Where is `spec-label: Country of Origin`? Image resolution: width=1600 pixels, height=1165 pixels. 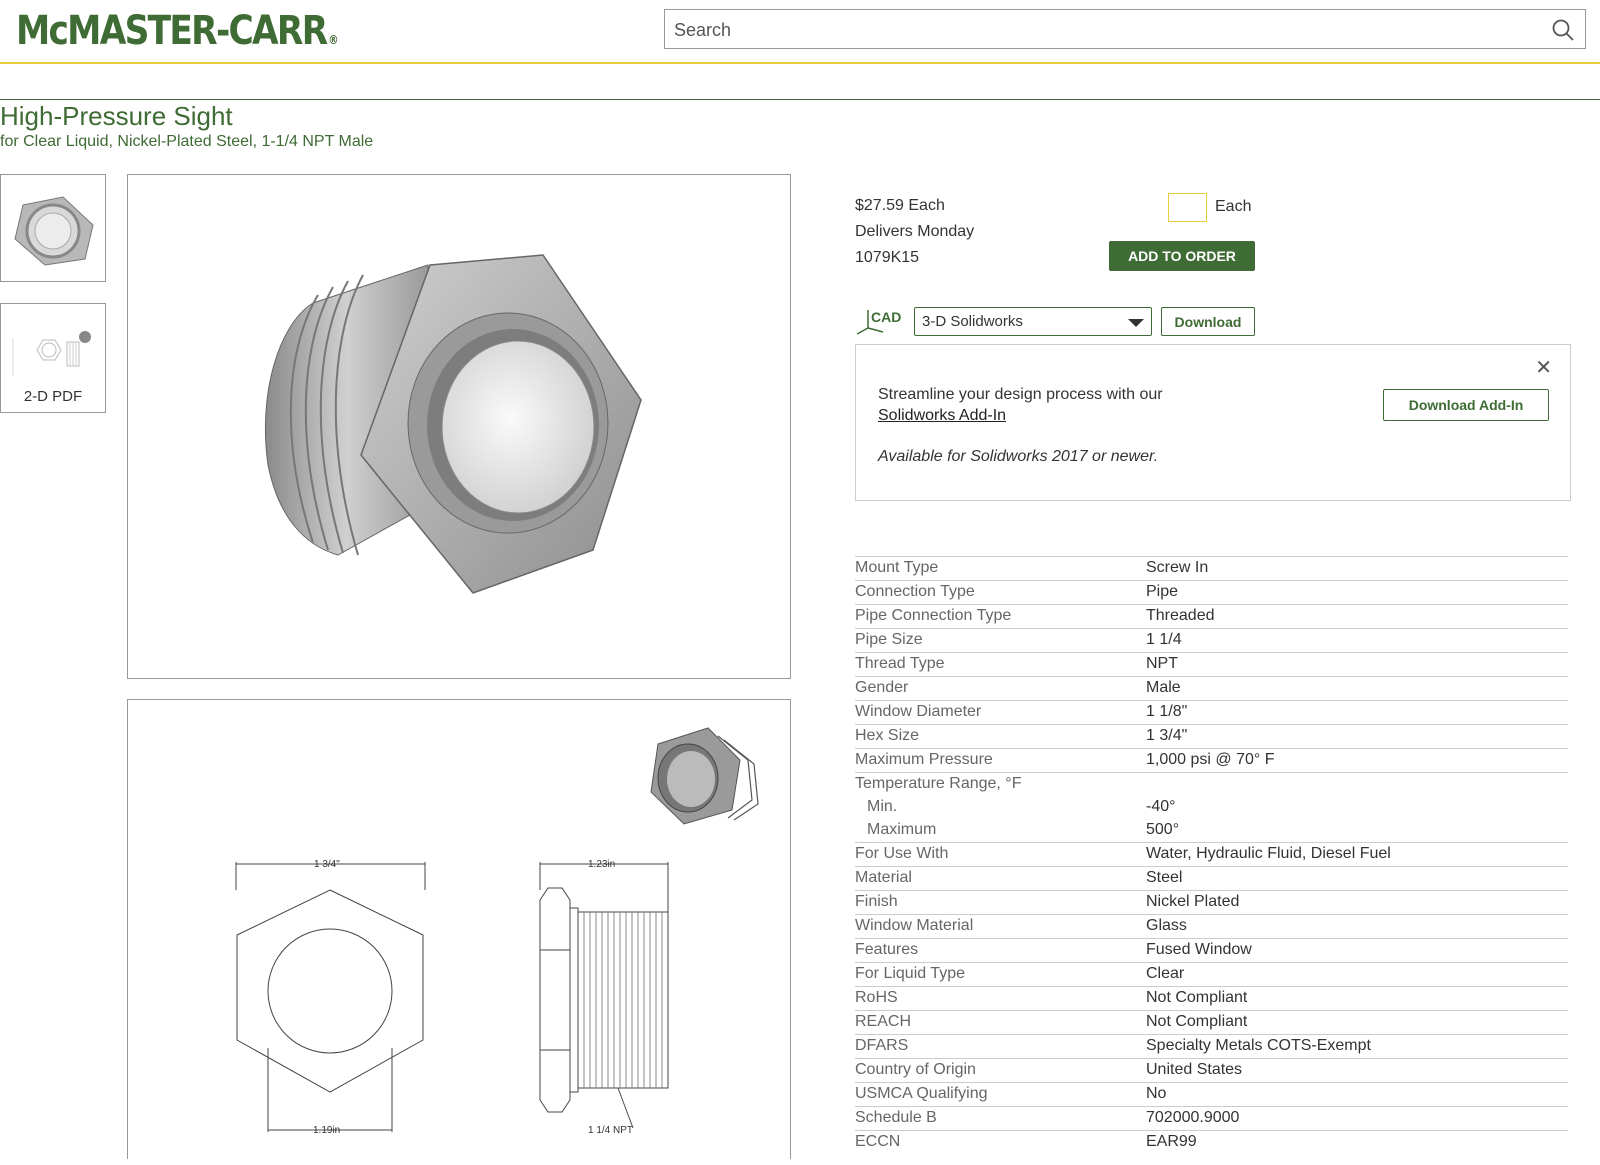 spec-label: Country of Origin is located at coordinates (915, 1069).